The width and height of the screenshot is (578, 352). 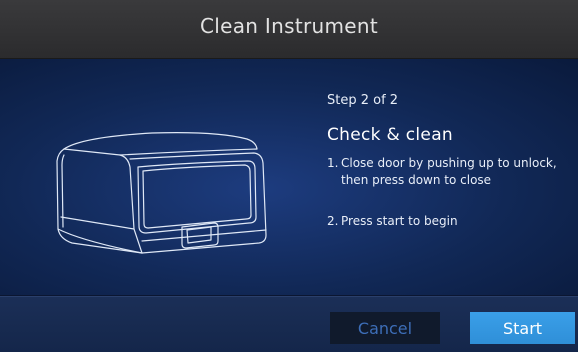 What do you see at coordinates (399, 221) in the screenshot?
I see `instruction-text: Press start to begin` at bounding box center [399, 221].